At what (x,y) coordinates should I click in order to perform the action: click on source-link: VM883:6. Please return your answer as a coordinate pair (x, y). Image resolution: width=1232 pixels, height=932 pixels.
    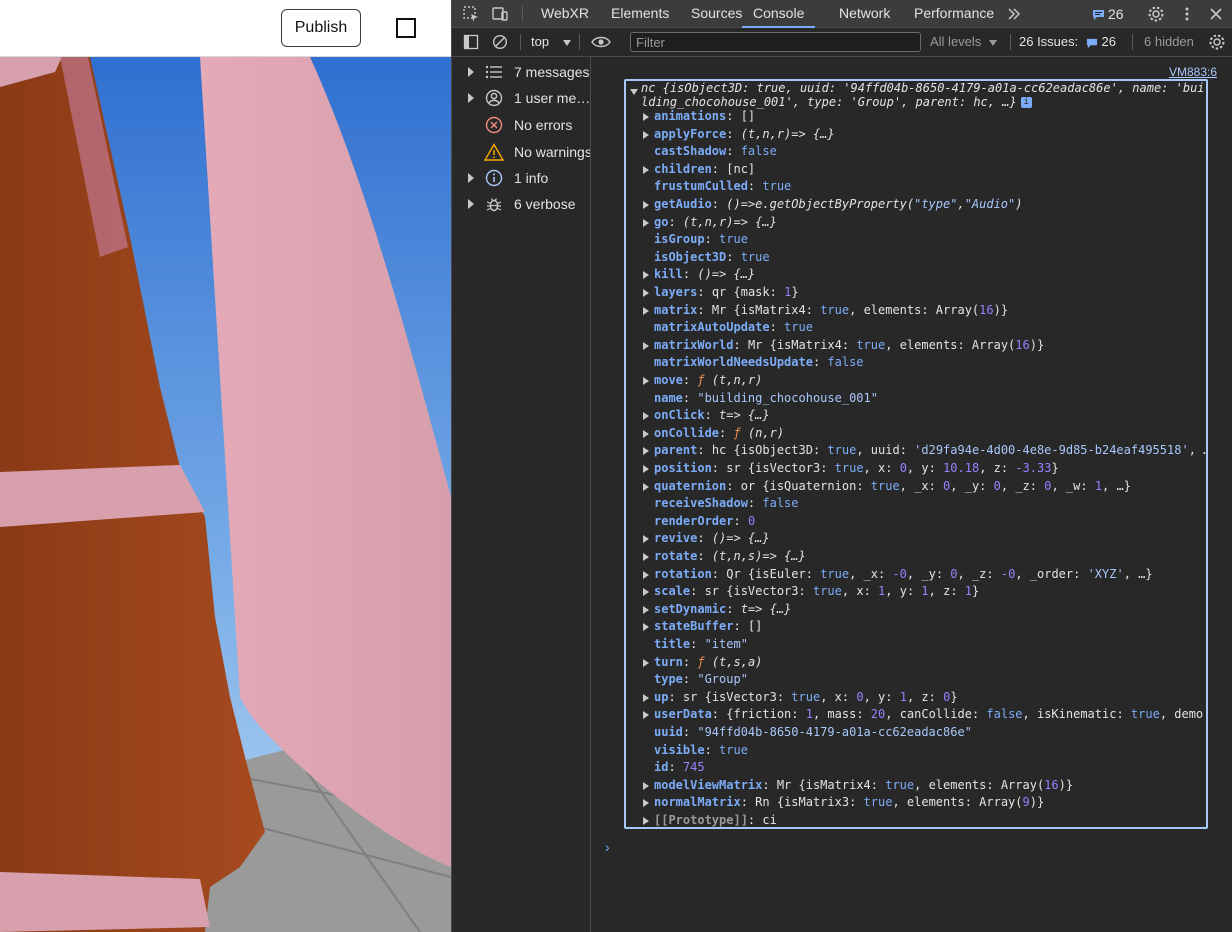
    Looking at the image, I should click on (1193, 72).